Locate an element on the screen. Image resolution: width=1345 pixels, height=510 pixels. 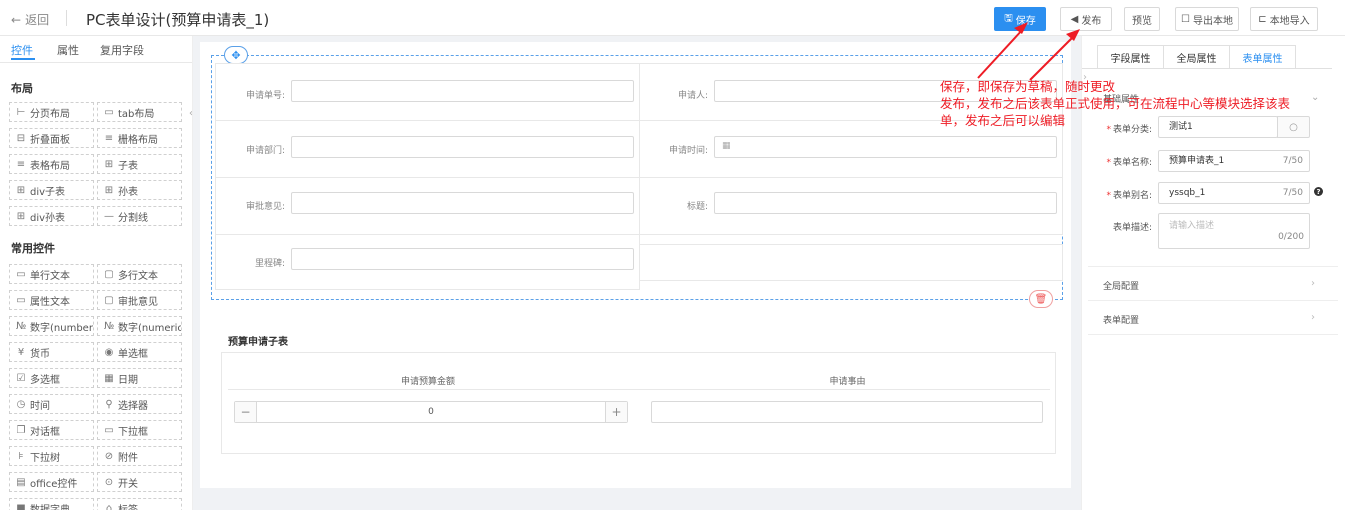
form-desc-label: 表单描述: is located at coordinates (1132, 228).